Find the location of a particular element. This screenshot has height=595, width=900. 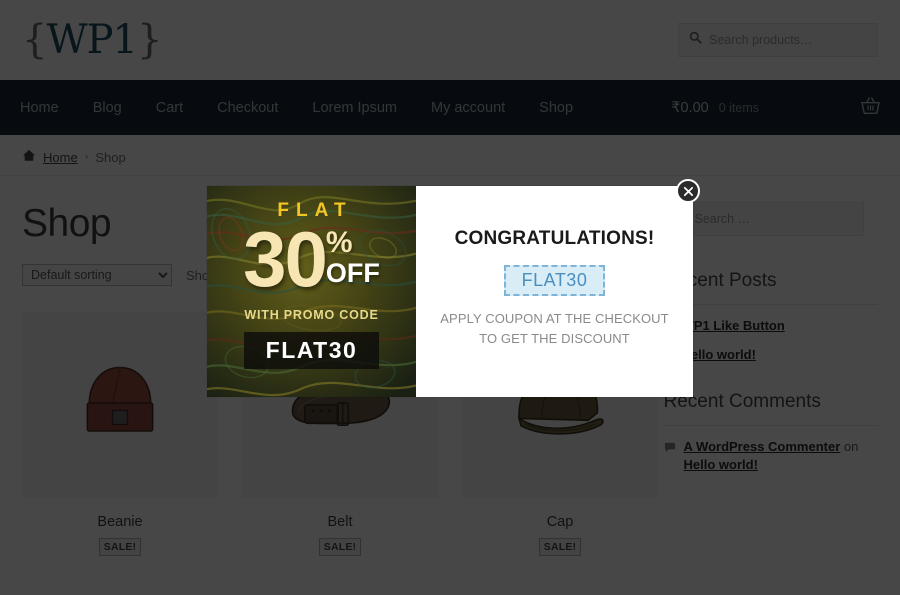

promo-with-code-label: WITH PROMO CODE is located at coordinates (311, 315).